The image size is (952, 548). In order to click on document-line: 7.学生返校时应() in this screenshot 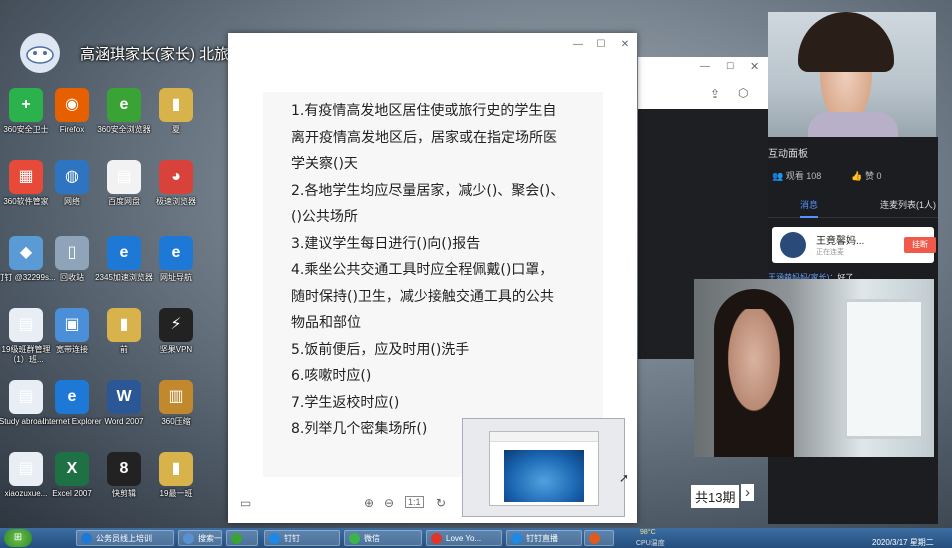, I will do `click(345, 402)`.